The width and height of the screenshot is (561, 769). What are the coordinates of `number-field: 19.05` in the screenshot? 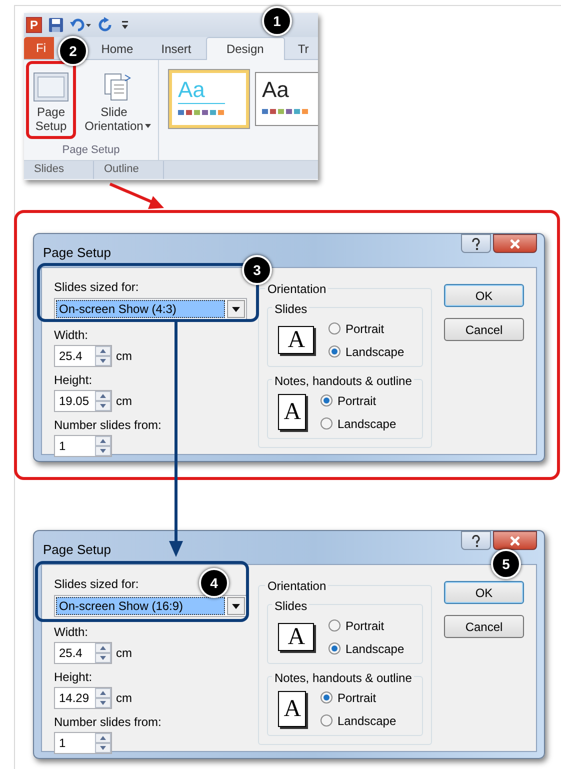 It's located at (83, 401).